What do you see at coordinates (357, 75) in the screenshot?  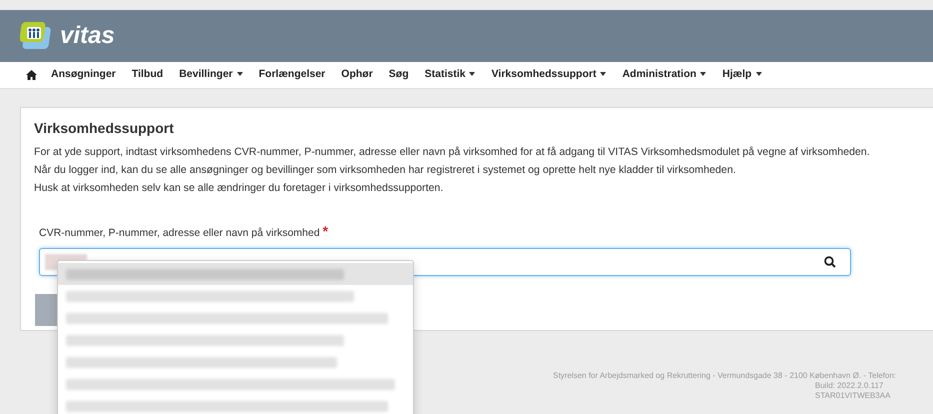 I see `nav-link: Ophør` at bounding box center [357, 75].